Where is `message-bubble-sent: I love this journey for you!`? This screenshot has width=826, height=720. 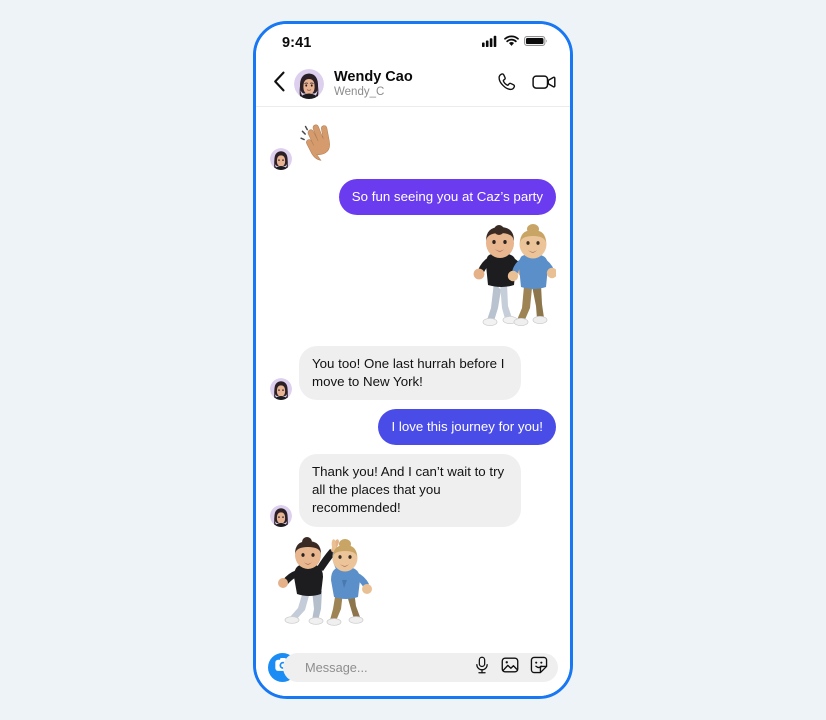 message-bubble-sent: I love this journey for you! is located at coordinates (467, 427).